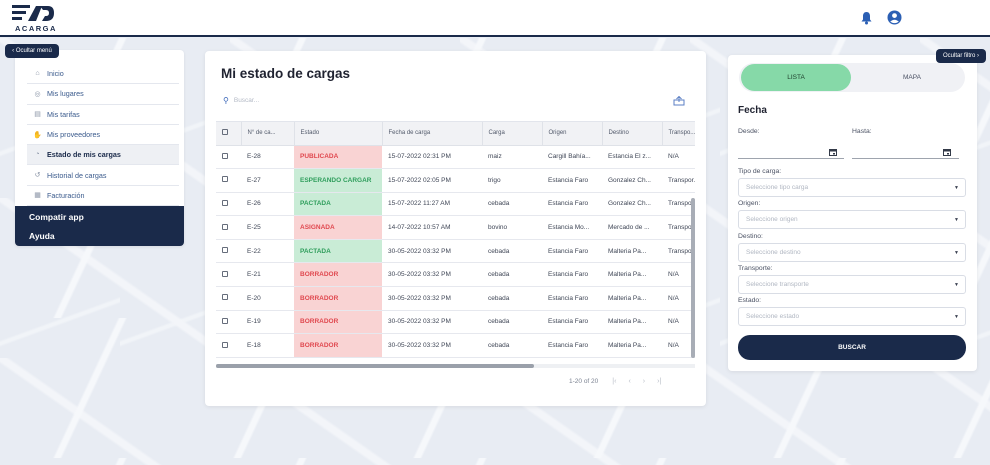 The width and height of the screenshot is (990, 465). I want to click on tab-mapa: MAPA, so click(912, 77).